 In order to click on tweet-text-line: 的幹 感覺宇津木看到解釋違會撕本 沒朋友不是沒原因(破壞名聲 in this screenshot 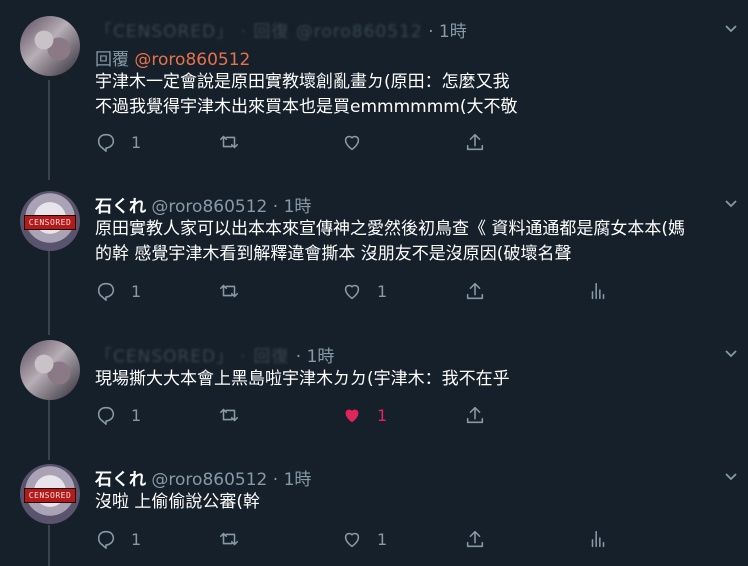, I will do `click(333, 254)`.